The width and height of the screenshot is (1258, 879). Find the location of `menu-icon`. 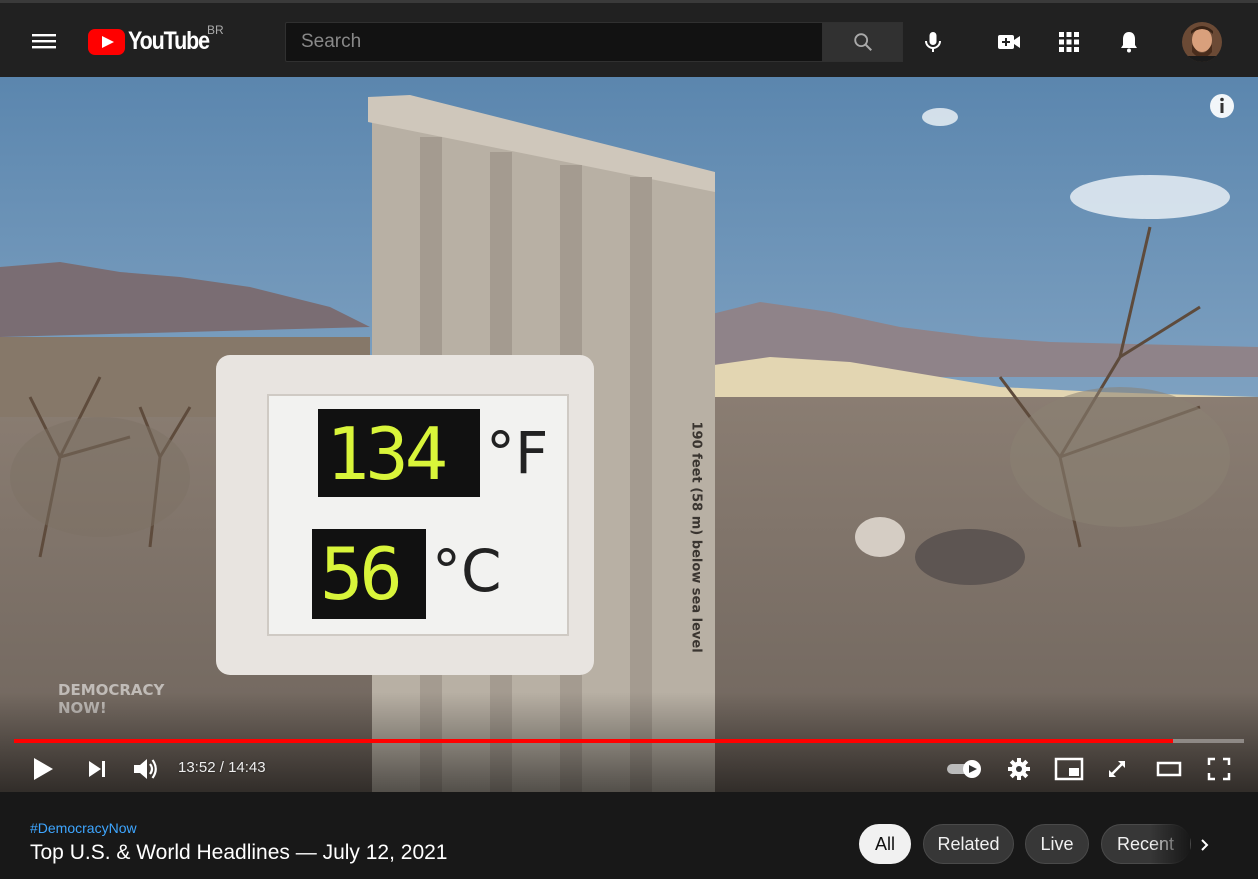

menu-icon is located at coordinates (44, 41).